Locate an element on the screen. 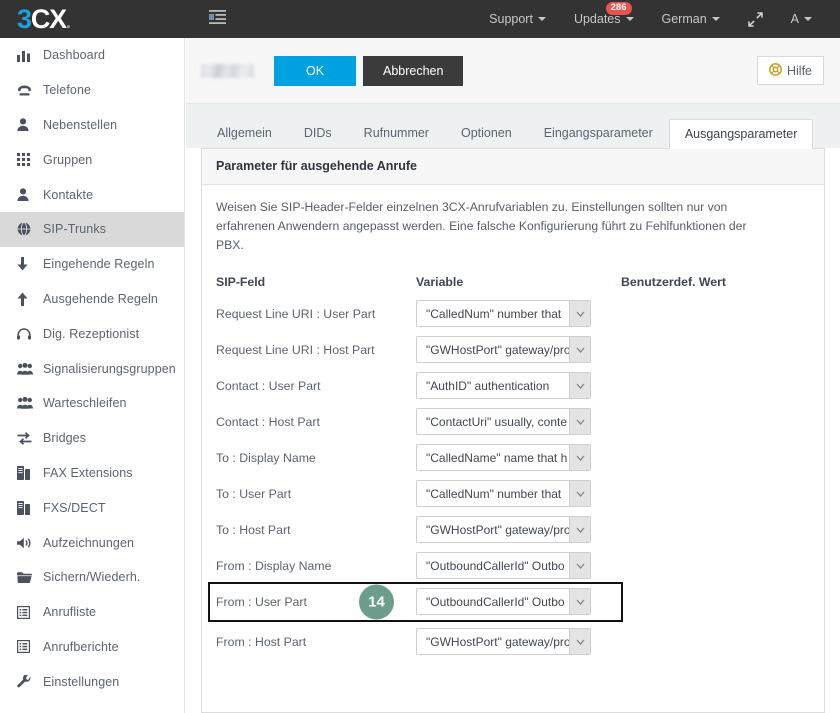 The height and width of the screenshot is (713, 840). sidebar-item-anrufliste: Anrufliste is located at coordinates (92, 612).